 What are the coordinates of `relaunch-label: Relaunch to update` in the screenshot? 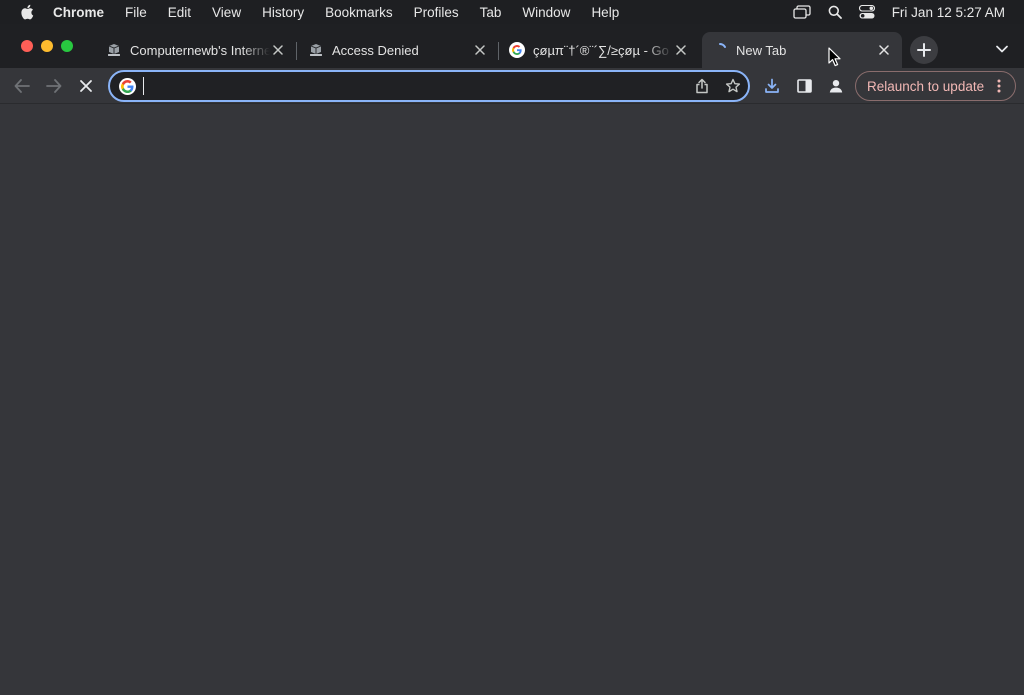 It's located at (926, 86).